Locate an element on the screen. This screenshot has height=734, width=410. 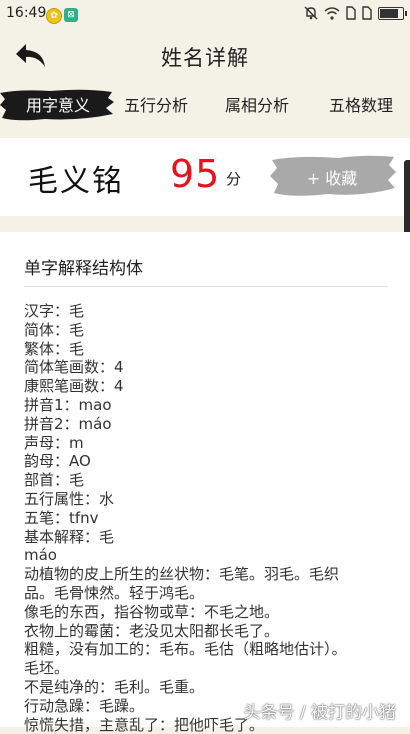
favorite-label: + 收藏 is located at coordinates (332, 178).